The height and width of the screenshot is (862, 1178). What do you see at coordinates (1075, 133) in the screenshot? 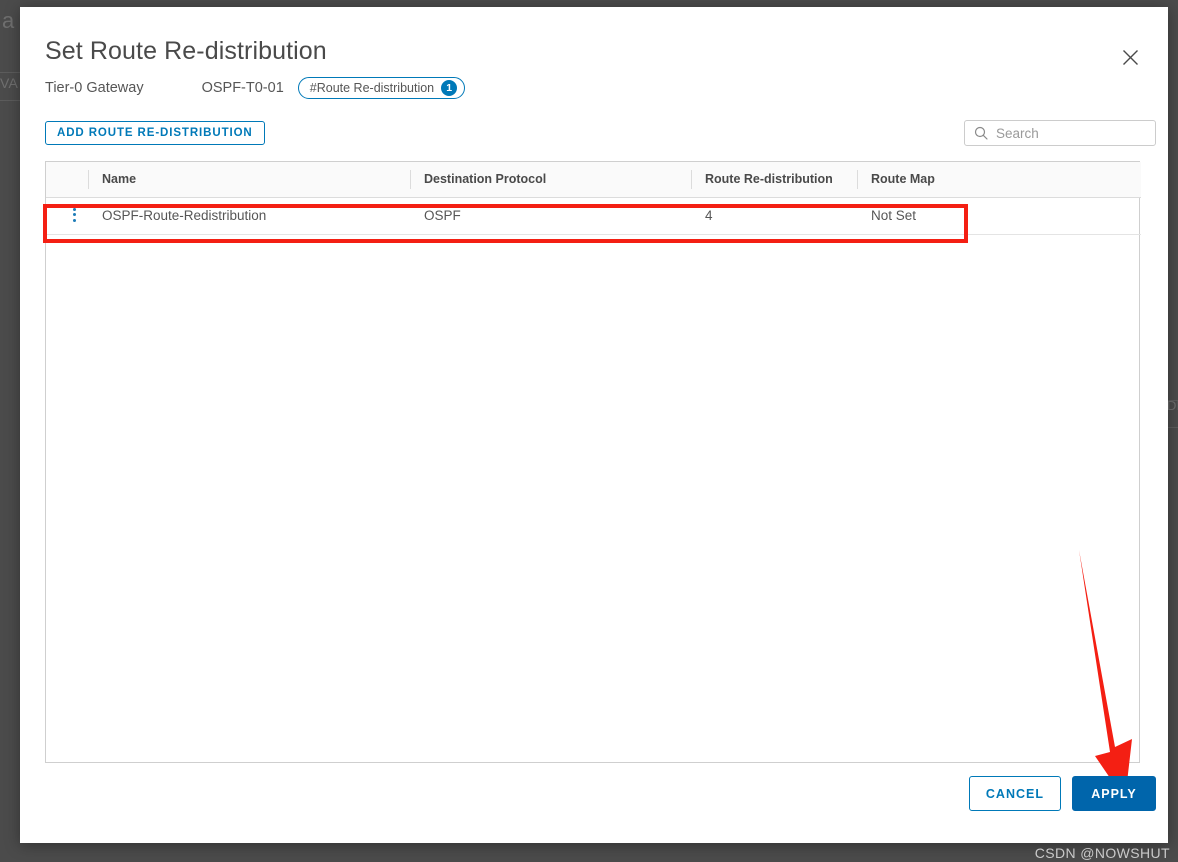
I see `search-input` at bounding box center [1075, 133].